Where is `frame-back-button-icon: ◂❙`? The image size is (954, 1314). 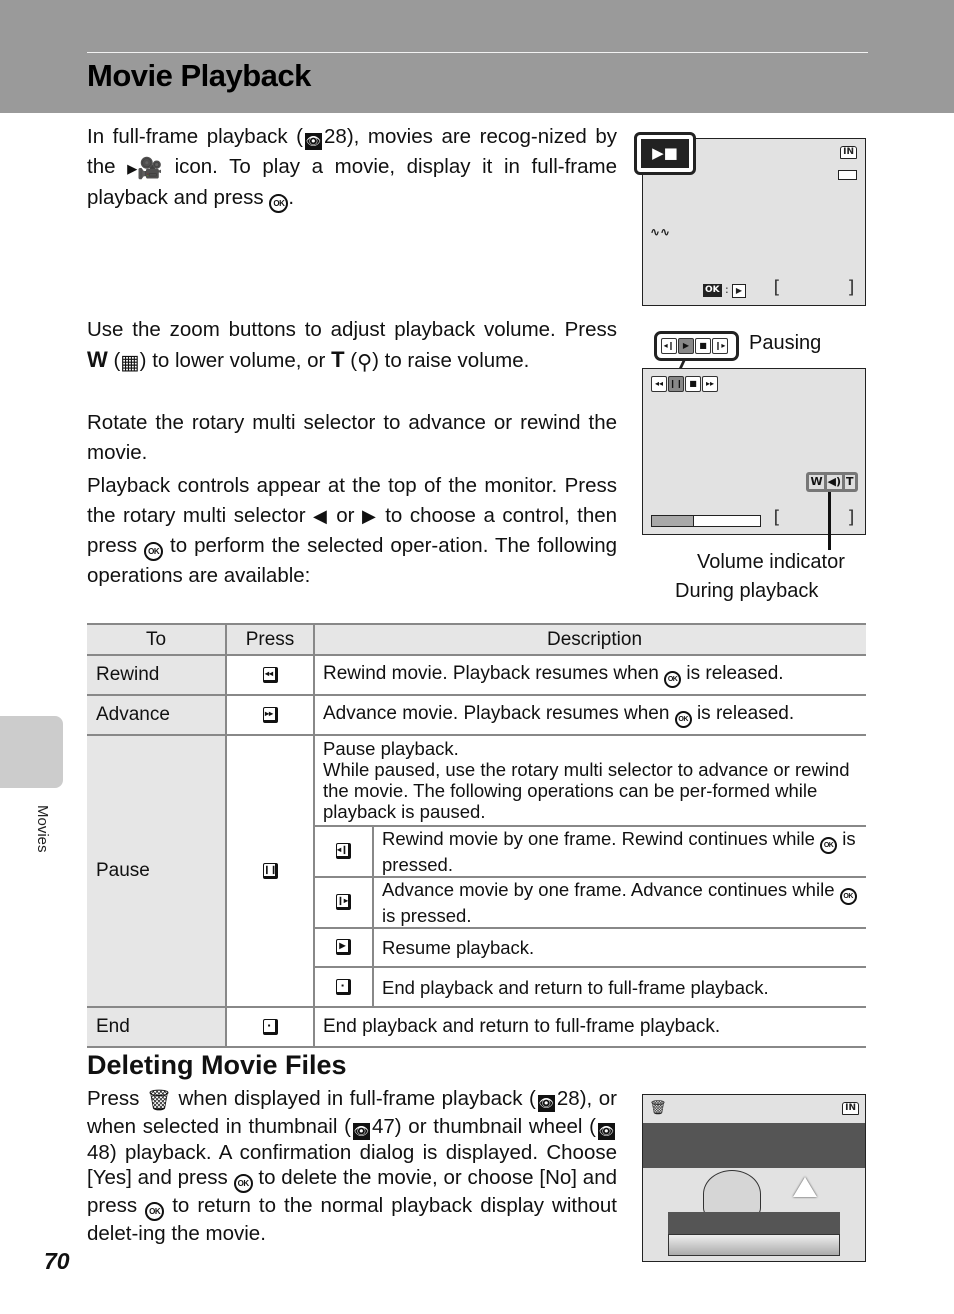
frame-back-button-icon: ◂❙ is located at coordinates (343, 851).